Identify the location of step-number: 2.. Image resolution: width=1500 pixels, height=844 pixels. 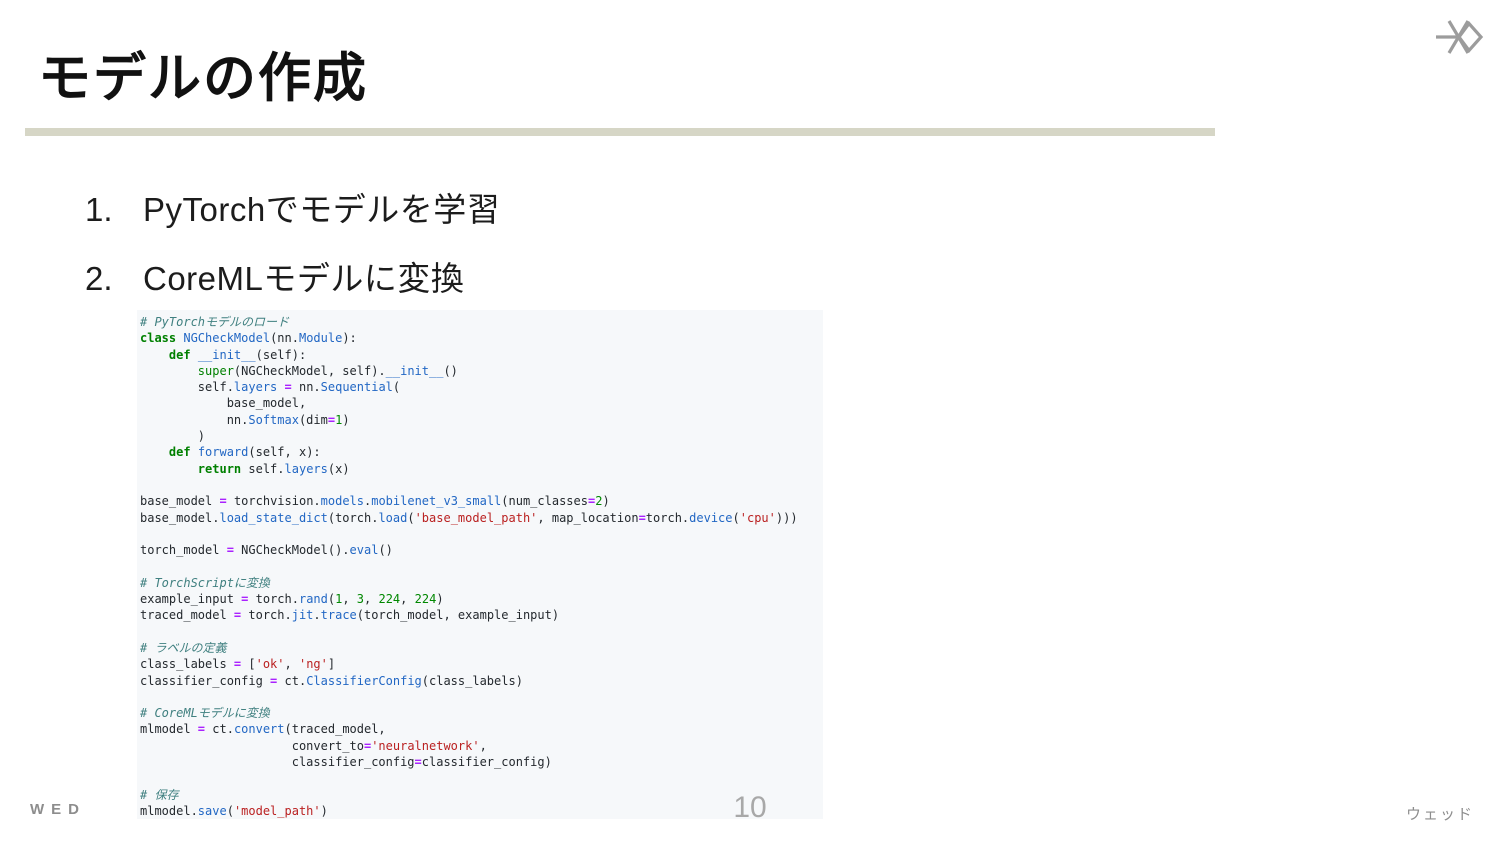
(99, 278).